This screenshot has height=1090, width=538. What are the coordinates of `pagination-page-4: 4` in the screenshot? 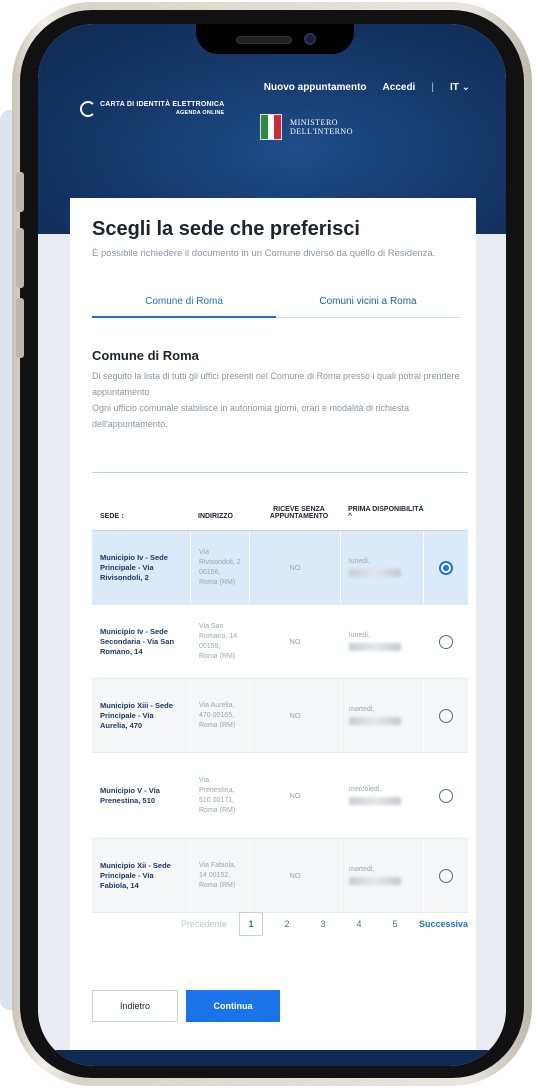 It's located at (359, 924).